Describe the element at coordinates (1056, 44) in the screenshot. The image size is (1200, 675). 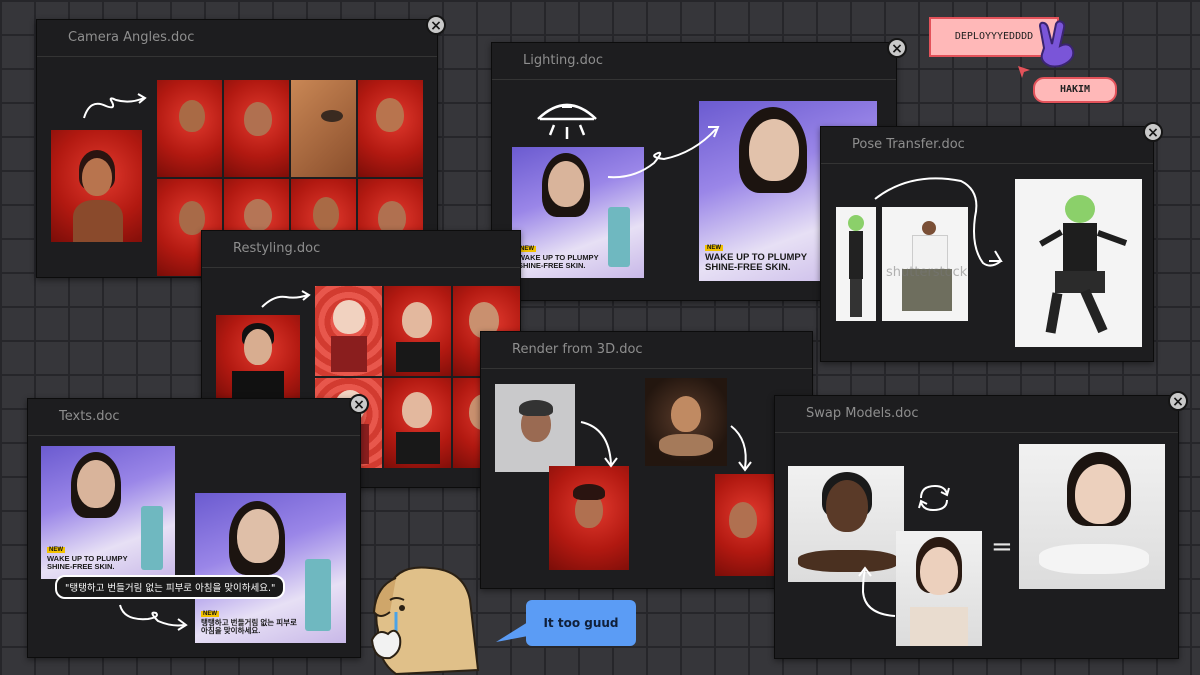
I see `peace-hand-icon` at that location.